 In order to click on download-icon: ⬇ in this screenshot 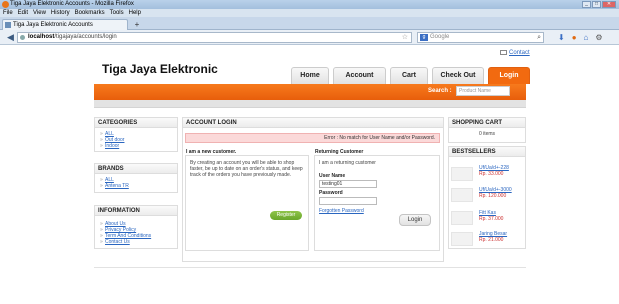, I will do `click(561, 37)`.